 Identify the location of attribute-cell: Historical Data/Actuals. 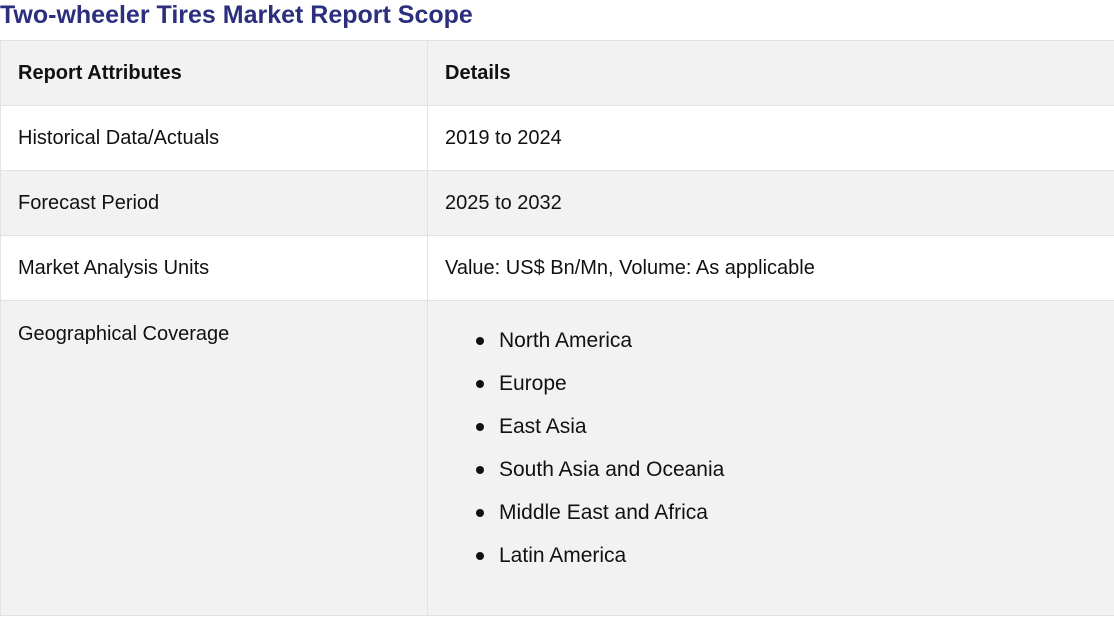
(214, 138).